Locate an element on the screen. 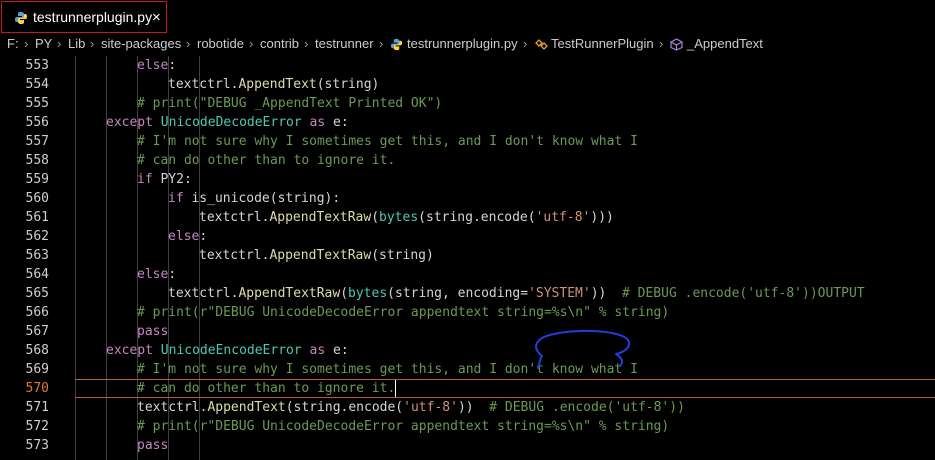 The image size is (935, 460). breadcrumb-item: Lib is located at coordinates (76, 43).